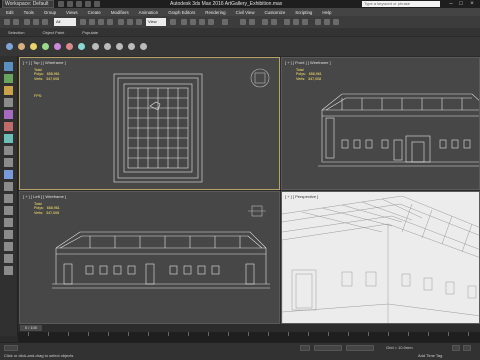  Describe the element at coordinates (83, 22) in the screenshot. I see `select-object-icon` at that location.